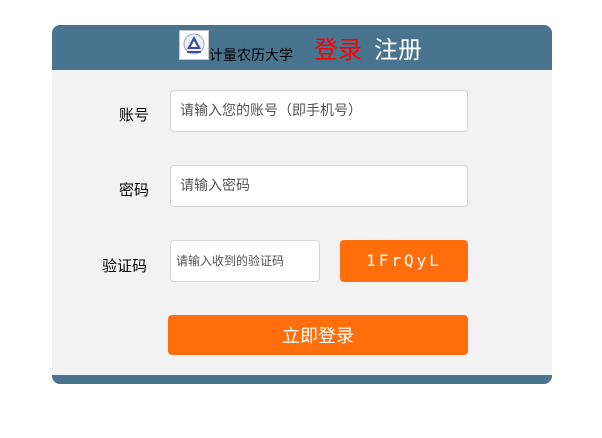 Image resolution: width=602 pixels, height=438 pixels. Describe the element at coordinates (302, 47) in the screenshot. I see `login-header: 计量农历大学 登录 注册` at that location.